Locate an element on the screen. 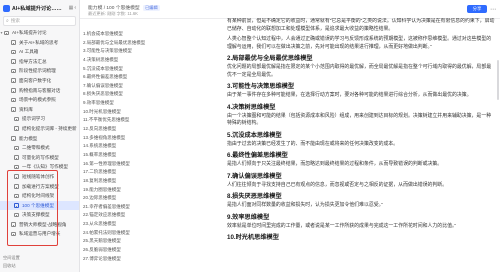 The image size is (500, 272). toc-item: 15.概率思维模型 is located at coordinates (143, 155).